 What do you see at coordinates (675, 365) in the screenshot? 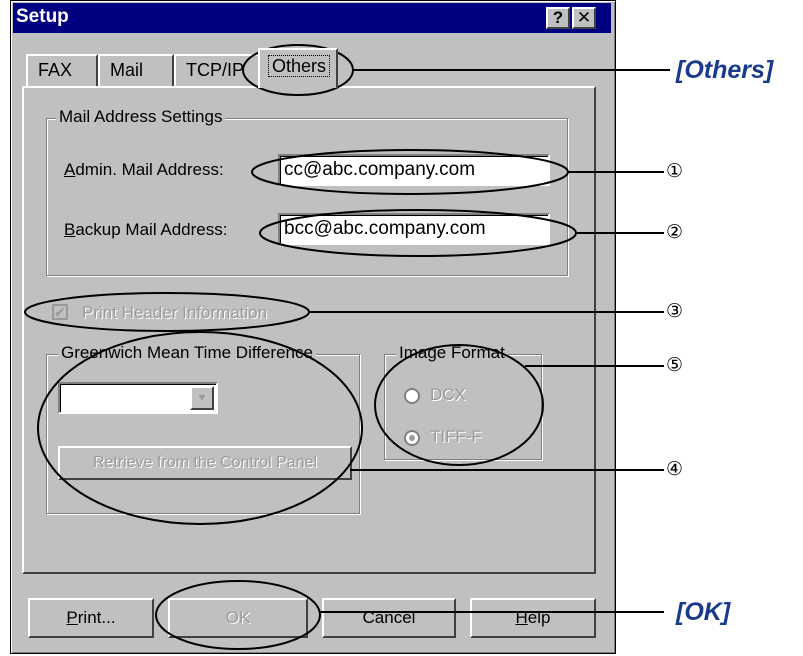
I see `marker-5: ⑤` at bounding box center [675, 365].